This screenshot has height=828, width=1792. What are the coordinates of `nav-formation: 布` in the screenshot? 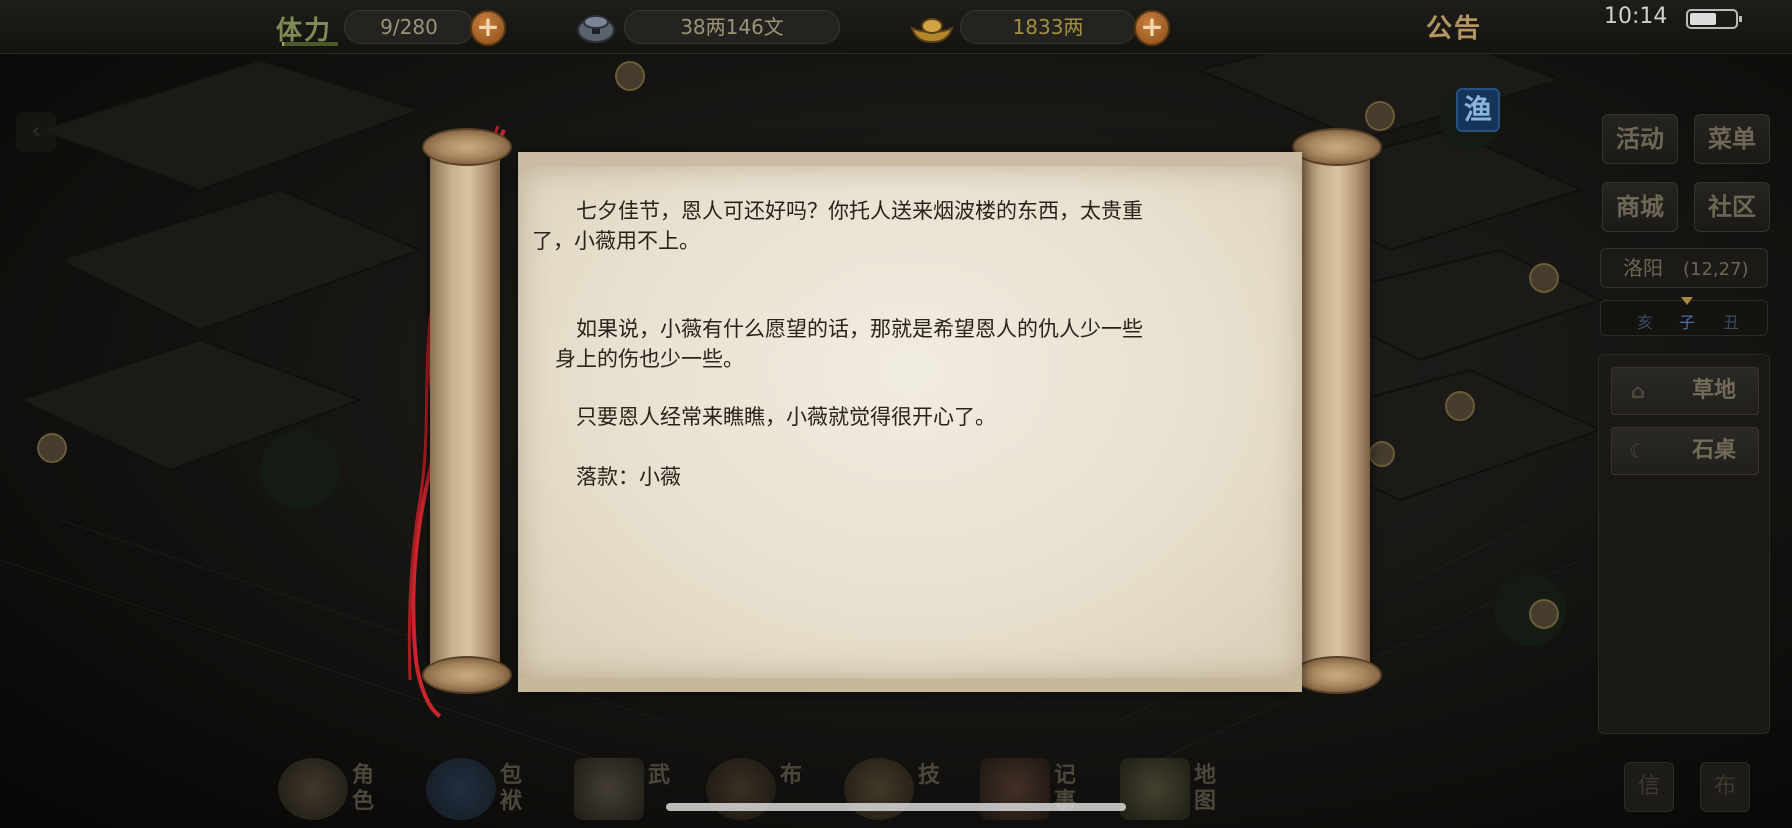 It's located at (776, 788).